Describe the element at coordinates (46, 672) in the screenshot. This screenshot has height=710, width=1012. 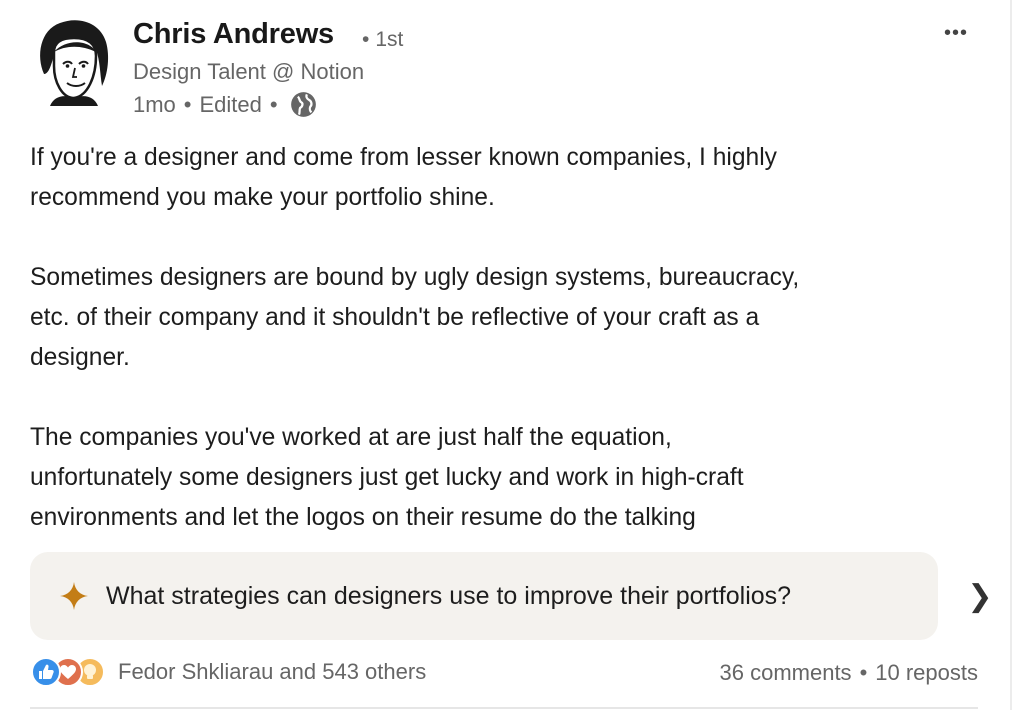
I see `like-icon` at that location.